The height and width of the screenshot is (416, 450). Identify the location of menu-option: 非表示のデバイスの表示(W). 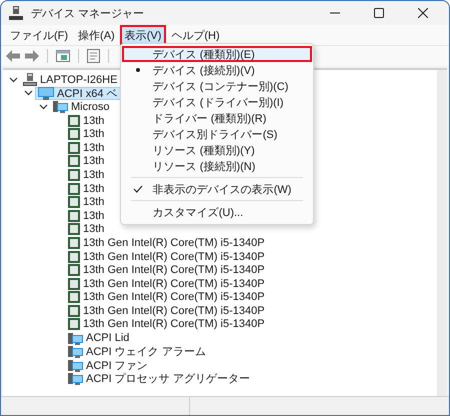
(217, 189).